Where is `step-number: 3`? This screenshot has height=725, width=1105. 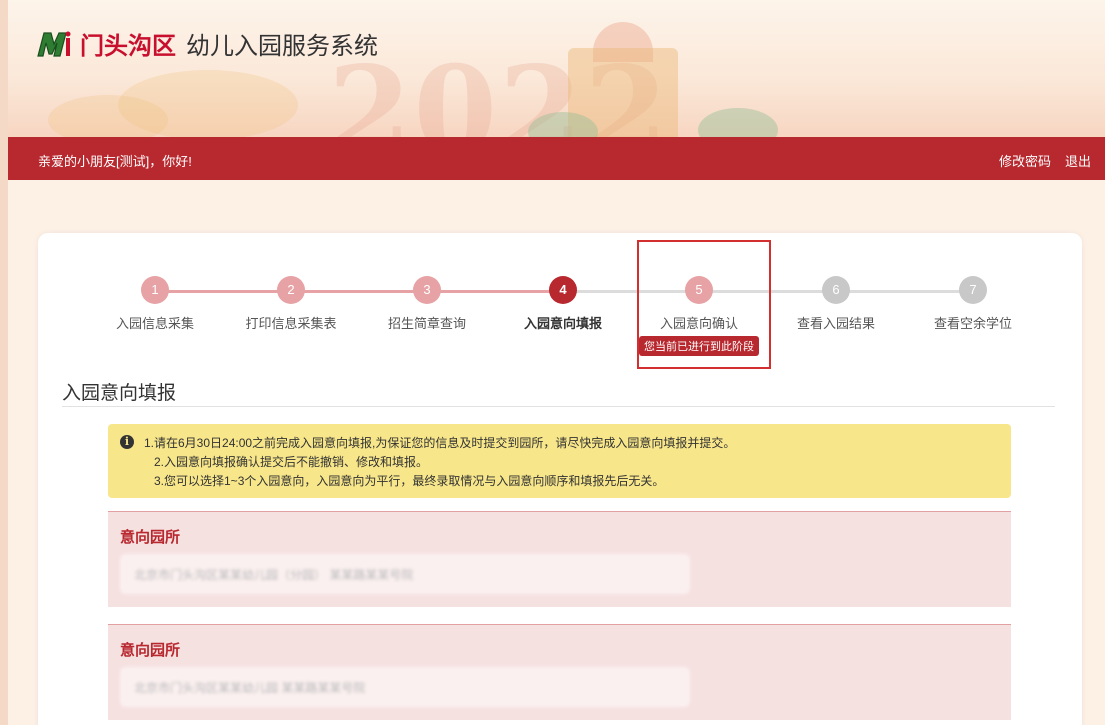 step-number: 3 is located at coordinates (427, 290).